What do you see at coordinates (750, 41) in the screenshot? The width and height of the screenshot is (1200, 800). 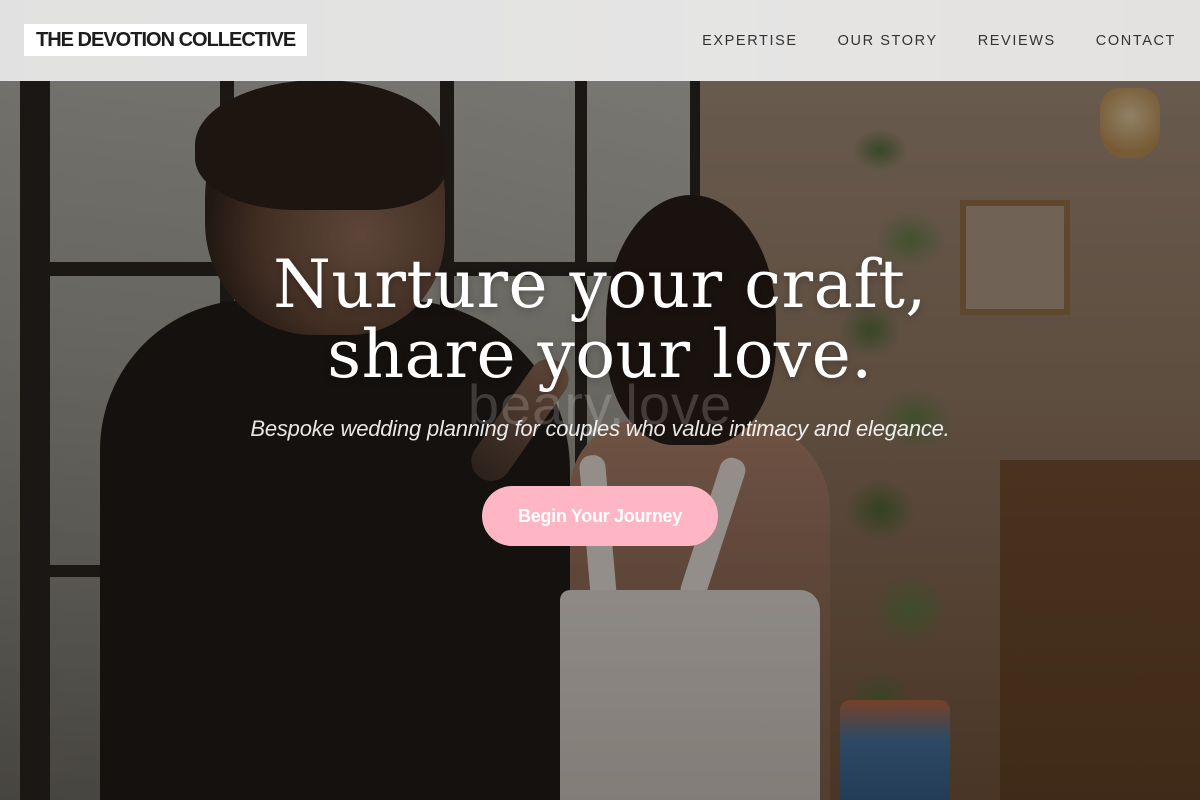 I see `nav-link-expertise: EXPERTISE` at bounding box center [750, 41].